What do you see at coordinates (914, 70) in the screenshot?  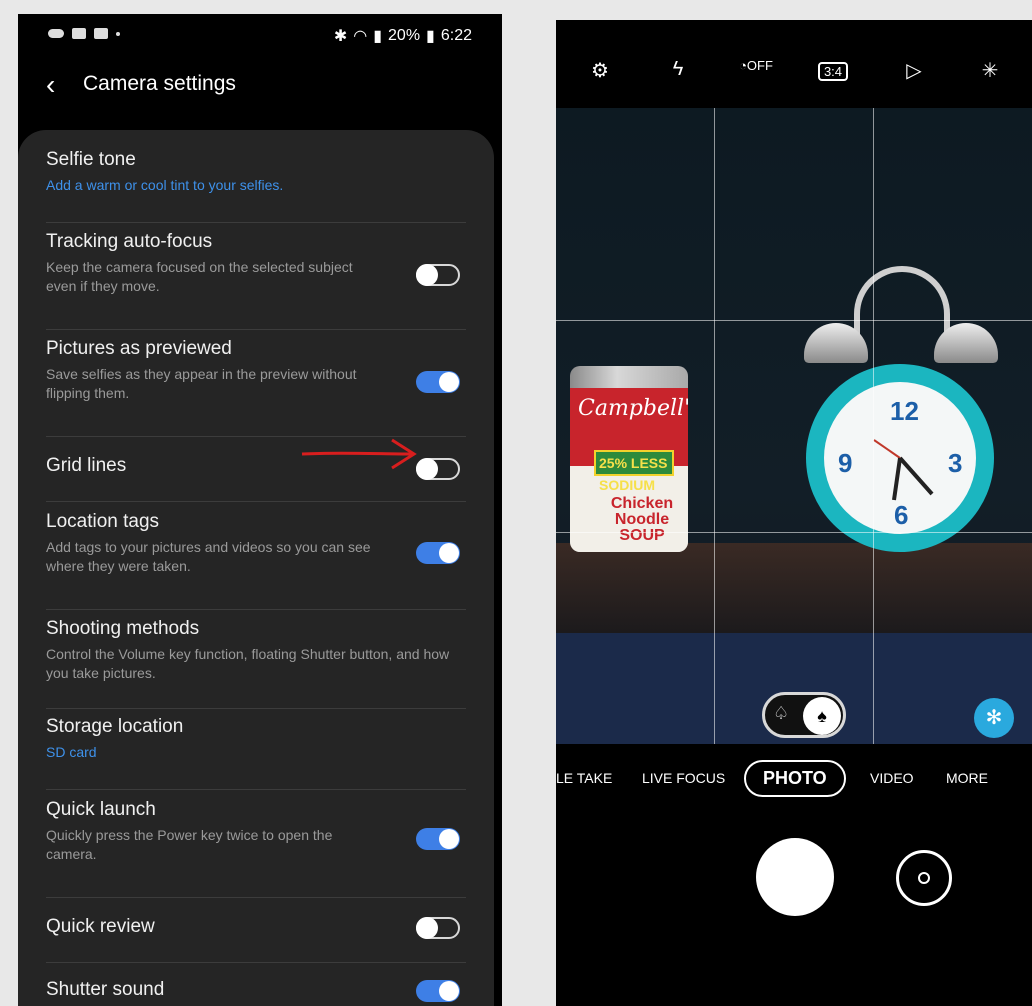 I see `motion-photo-icon: ▷` at bounding box center [914, 70].